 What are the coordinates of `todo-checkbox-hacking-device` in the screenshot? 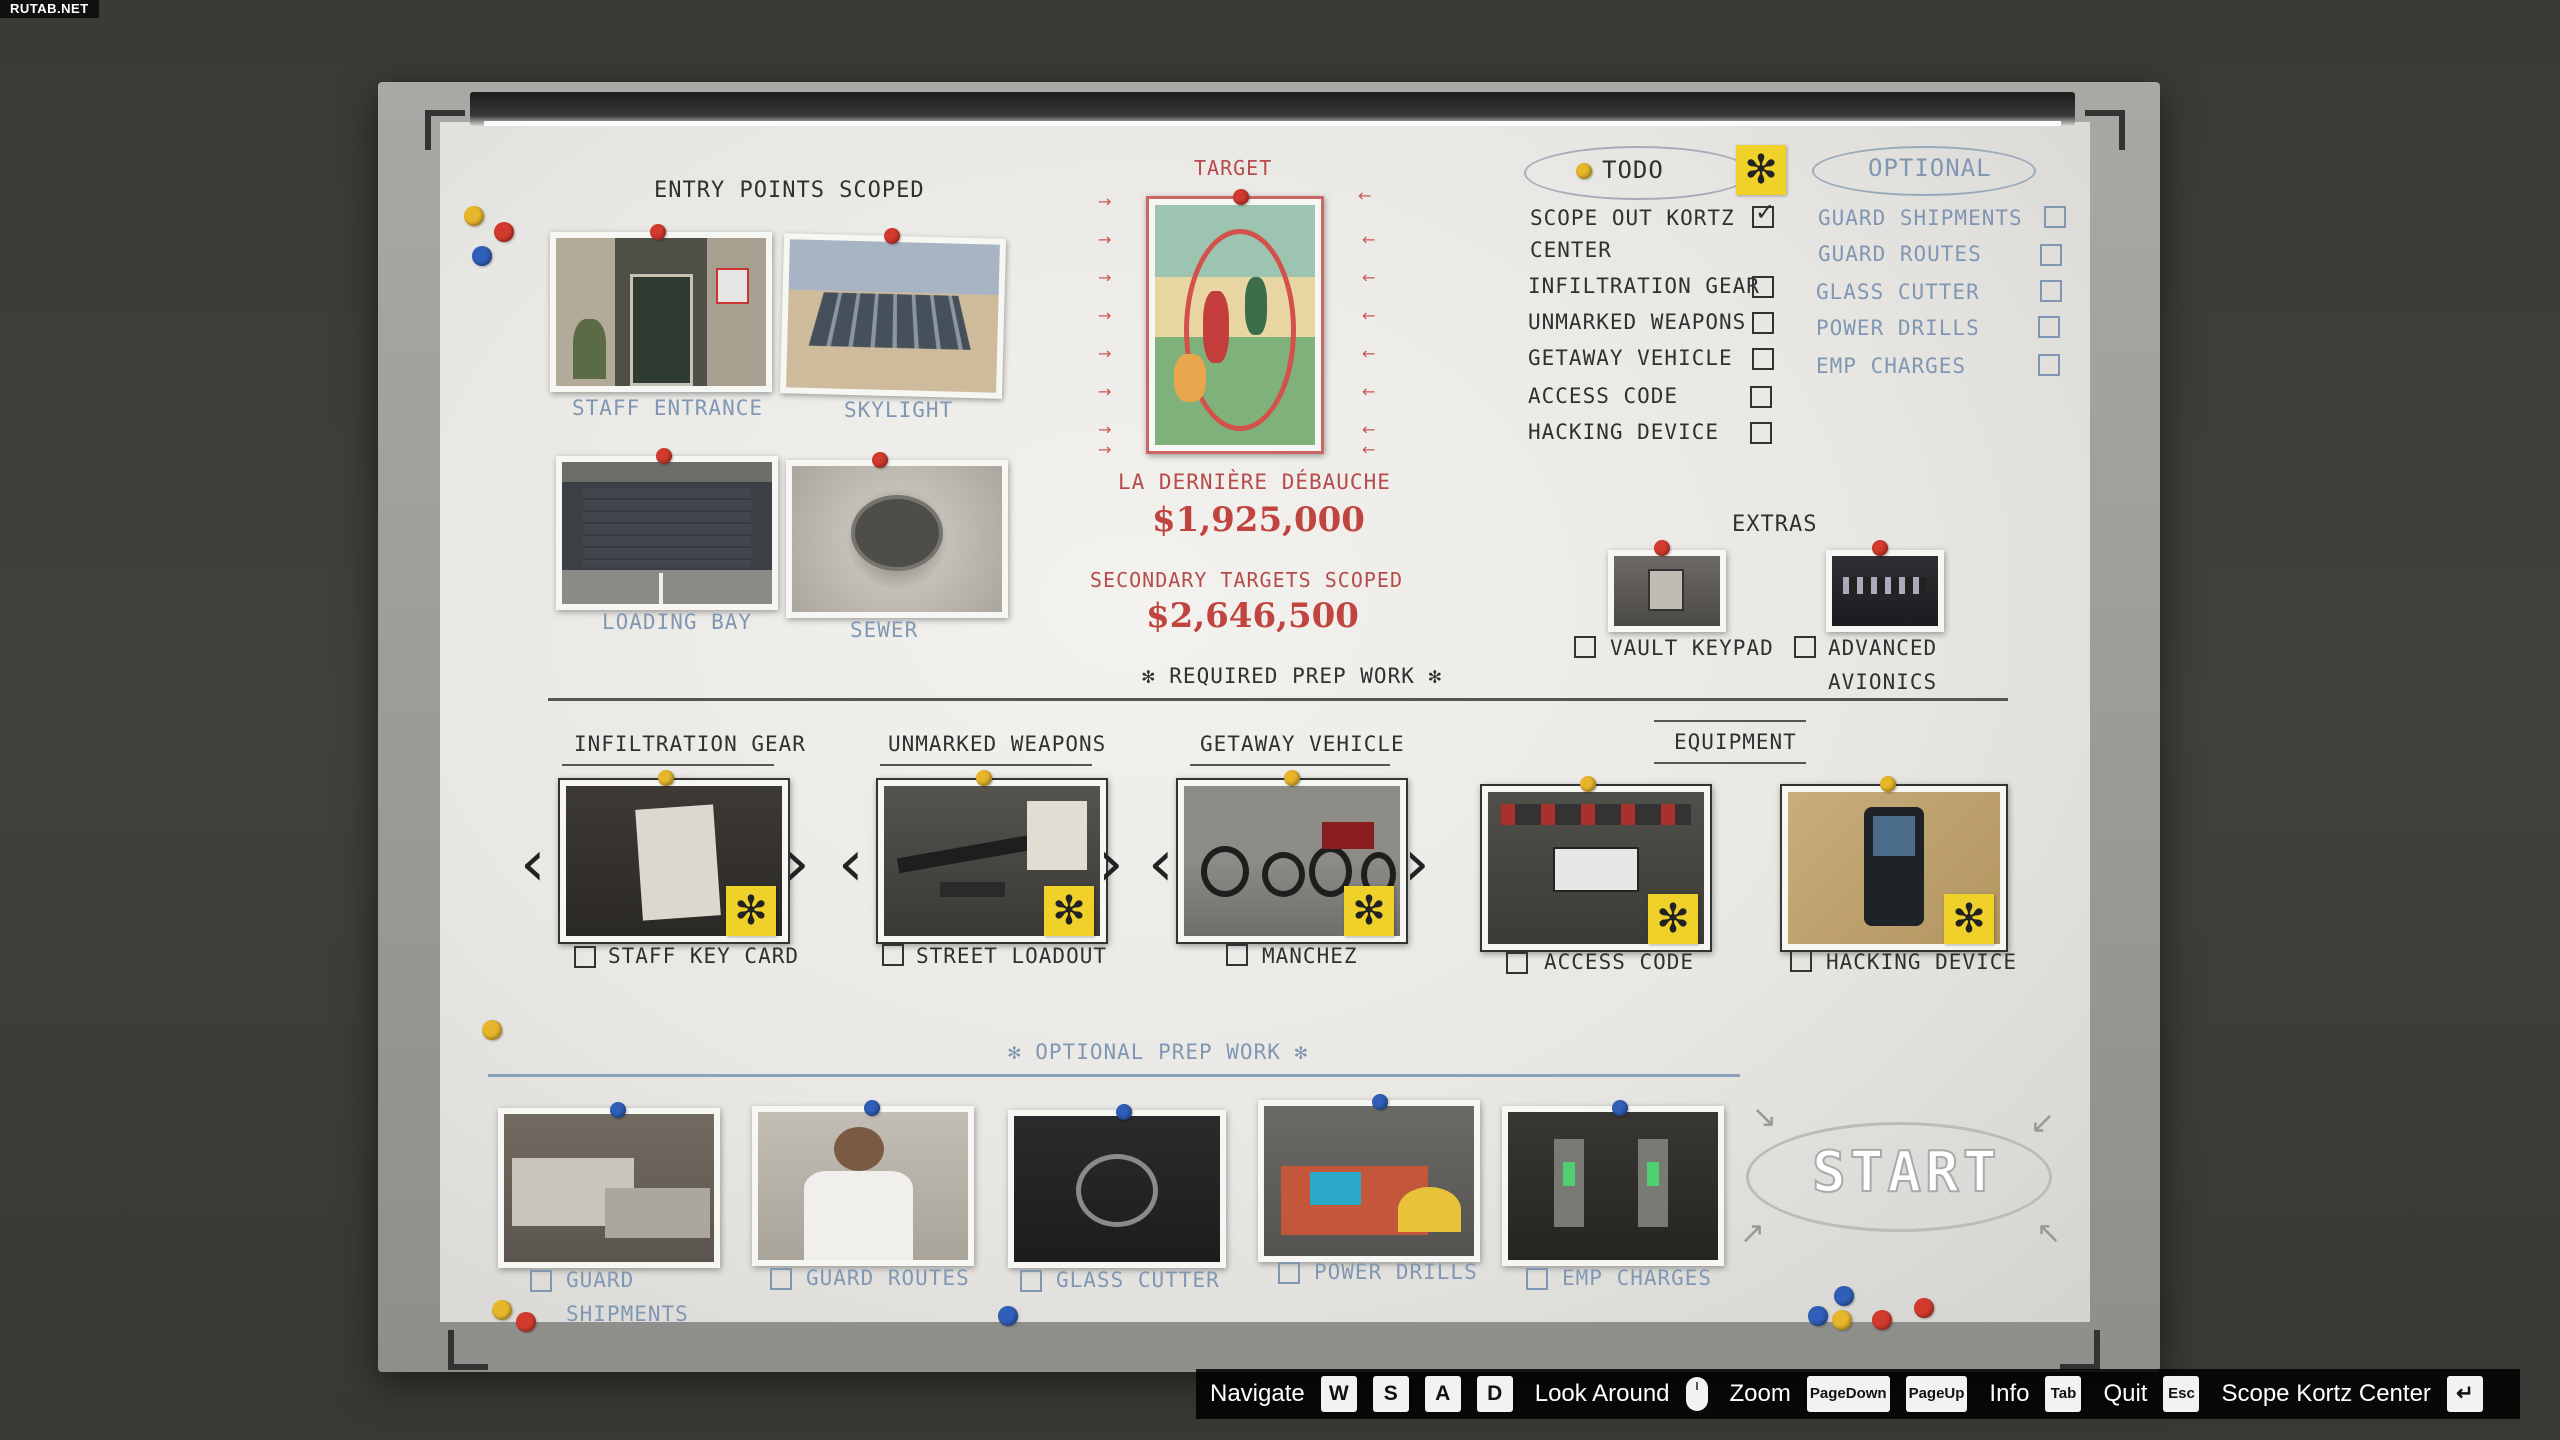 It's located at (1761, 433).